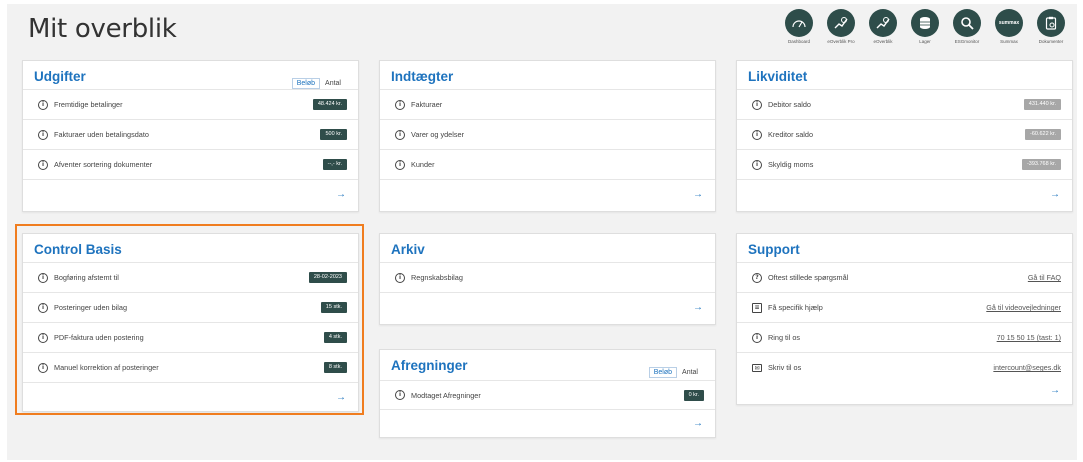 Image resolution: width=1083 pixels, height=462 pixels. What do you see at coordinates (1041, 164) in the screenshot?
I see `value-badge: -393.768 kr.` at bounding box center [1041, 164].